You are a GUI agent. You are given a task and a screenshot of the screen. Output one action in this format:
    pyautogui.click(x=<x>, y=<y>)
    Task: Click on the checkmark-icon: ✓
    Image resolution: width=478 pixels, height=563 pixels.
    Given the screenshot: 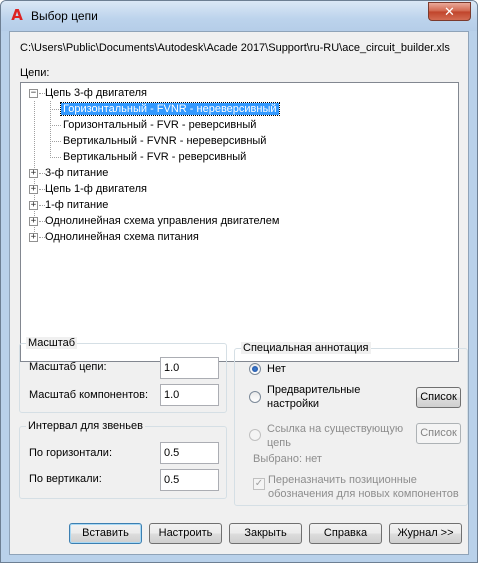 What is the action you would take?
    pyautogui.click(x=259, y=483)
    